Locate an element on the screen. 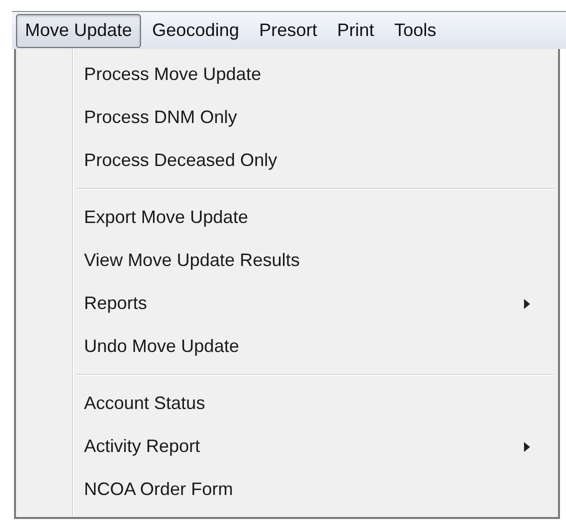 This screenshot has height=529, width=566. menu-item: Process DNM Only is located at coordinates (285, 117).